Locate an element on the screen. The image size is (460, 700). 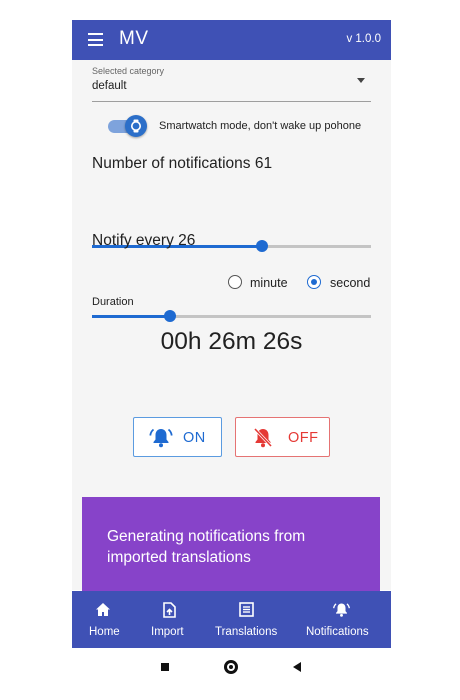
category-select-underline is located at coordinates (231, 101).